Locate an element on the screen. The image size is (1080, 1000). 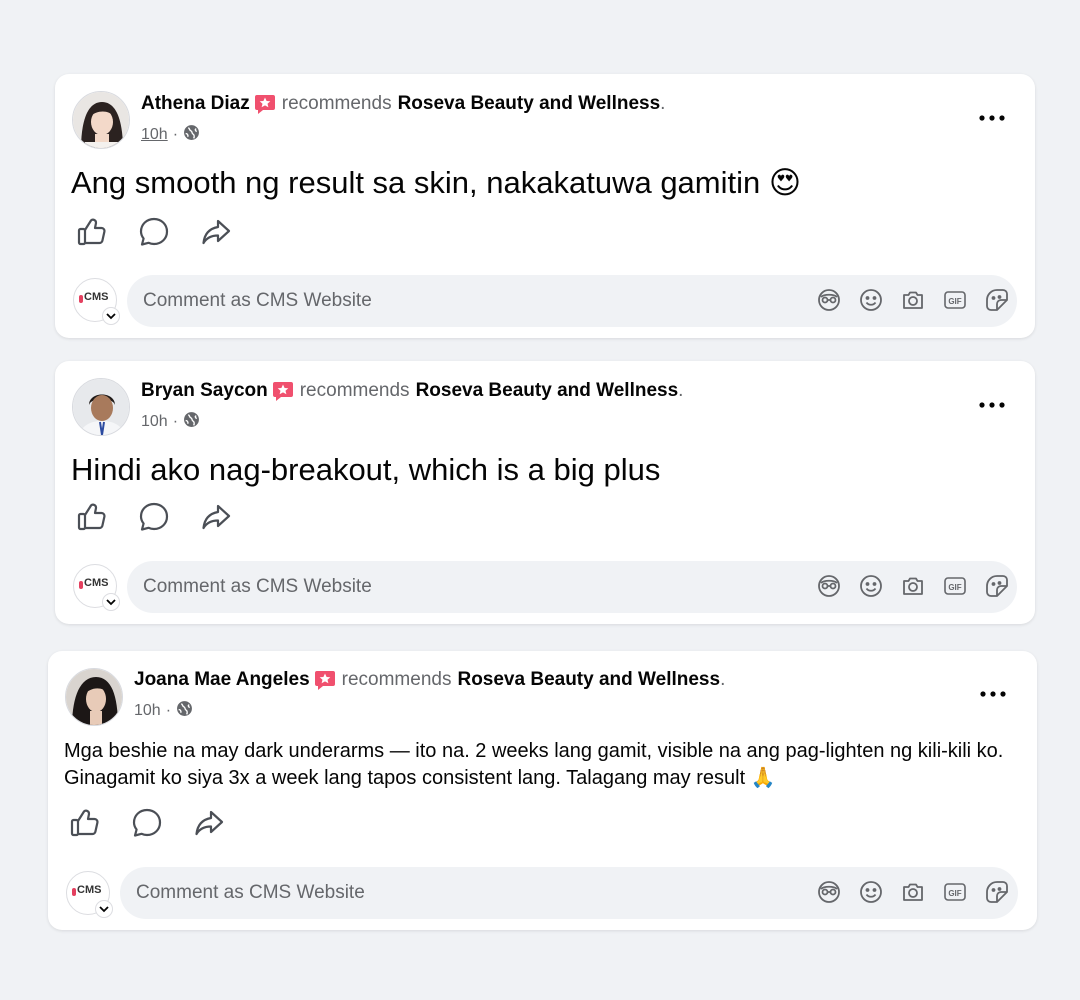
author-name: Joana Mae Angeles is located at coordinates (222, 680).